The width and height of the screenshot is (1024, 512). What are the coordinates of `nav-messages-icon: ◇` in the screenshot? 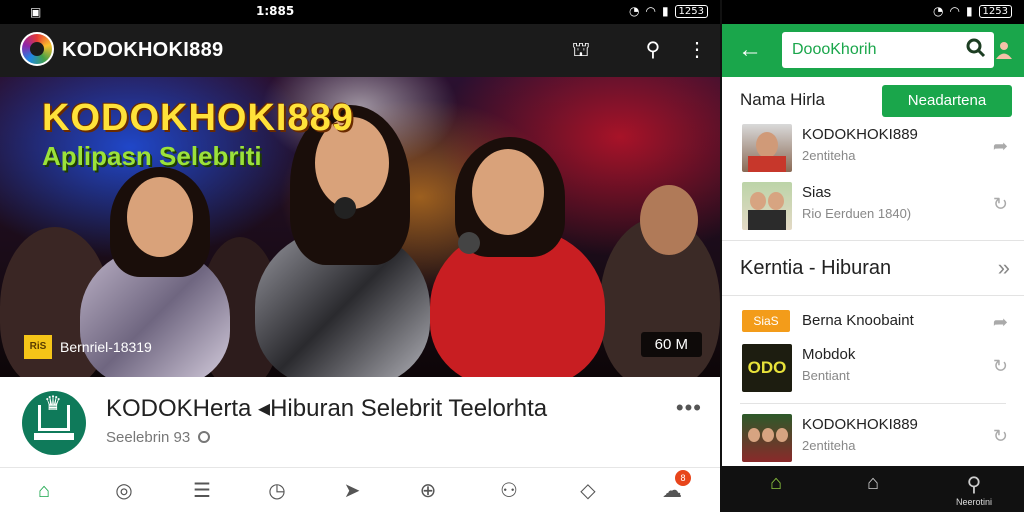 It's located at (588, 491).